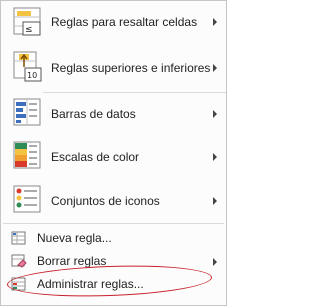 Image resolution: width=320 pixels, height=306 pixels. I want to click on new-rule-icon, so click(19, 238).